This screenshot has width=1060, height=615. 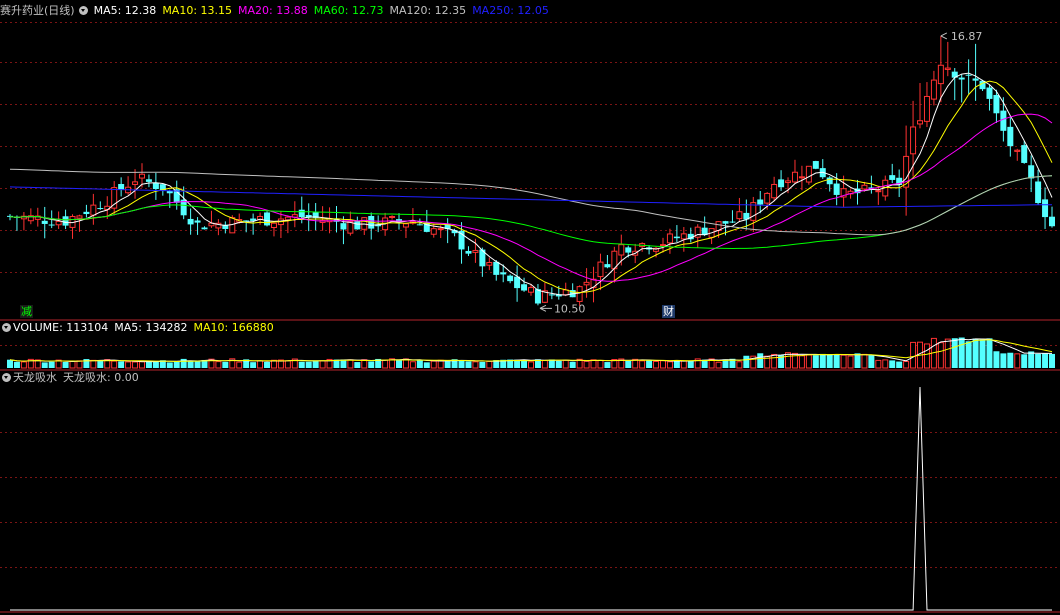 I want to click on ma60-line, so click(x=531, y=212).